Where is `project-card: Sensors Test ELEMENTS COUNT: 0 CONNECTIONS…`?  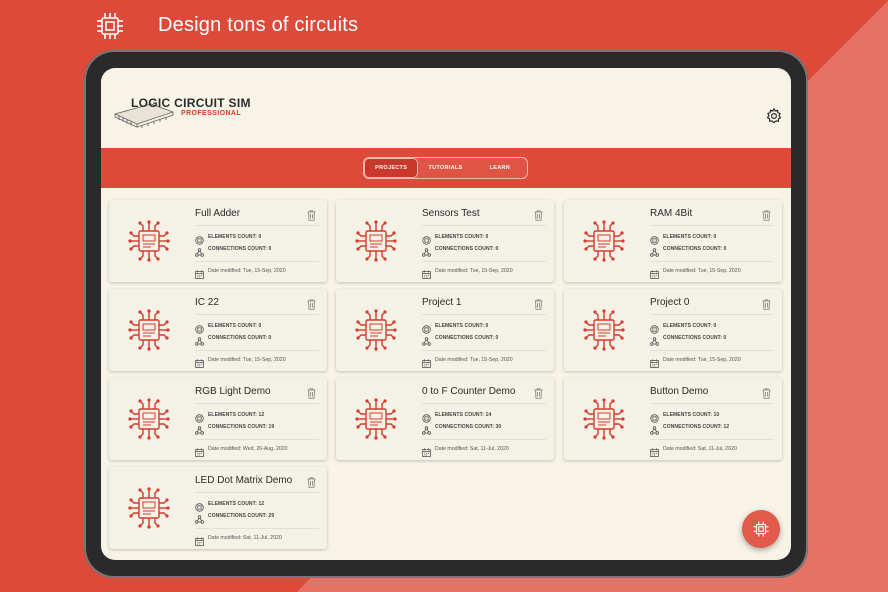 project-card: Sensors Test ELEMENTS COUNT: 0 CONNECTIONS… is located at coordinates (445, 241).